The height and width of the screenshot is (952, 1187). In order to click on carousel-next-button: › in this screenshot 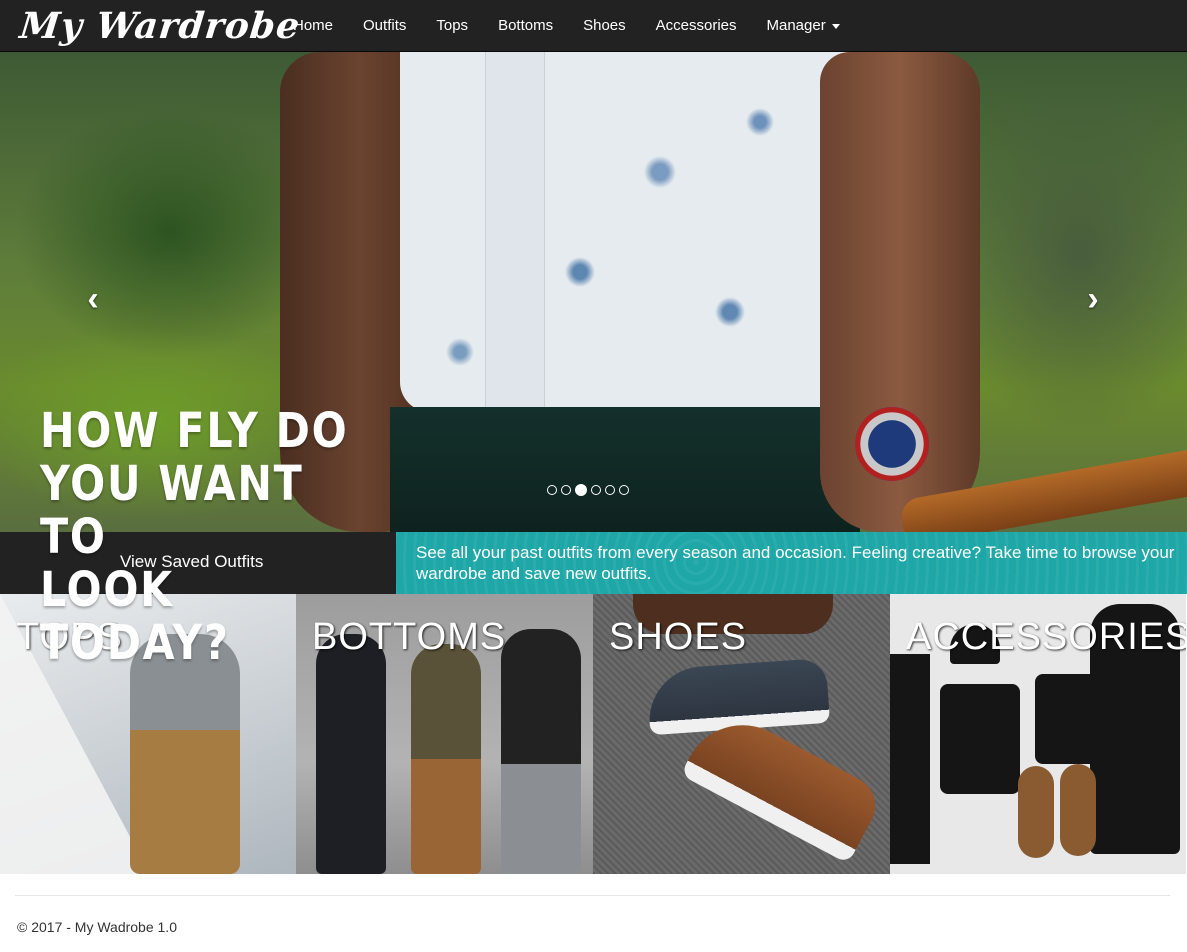, I will do `click(1093, 299)`.